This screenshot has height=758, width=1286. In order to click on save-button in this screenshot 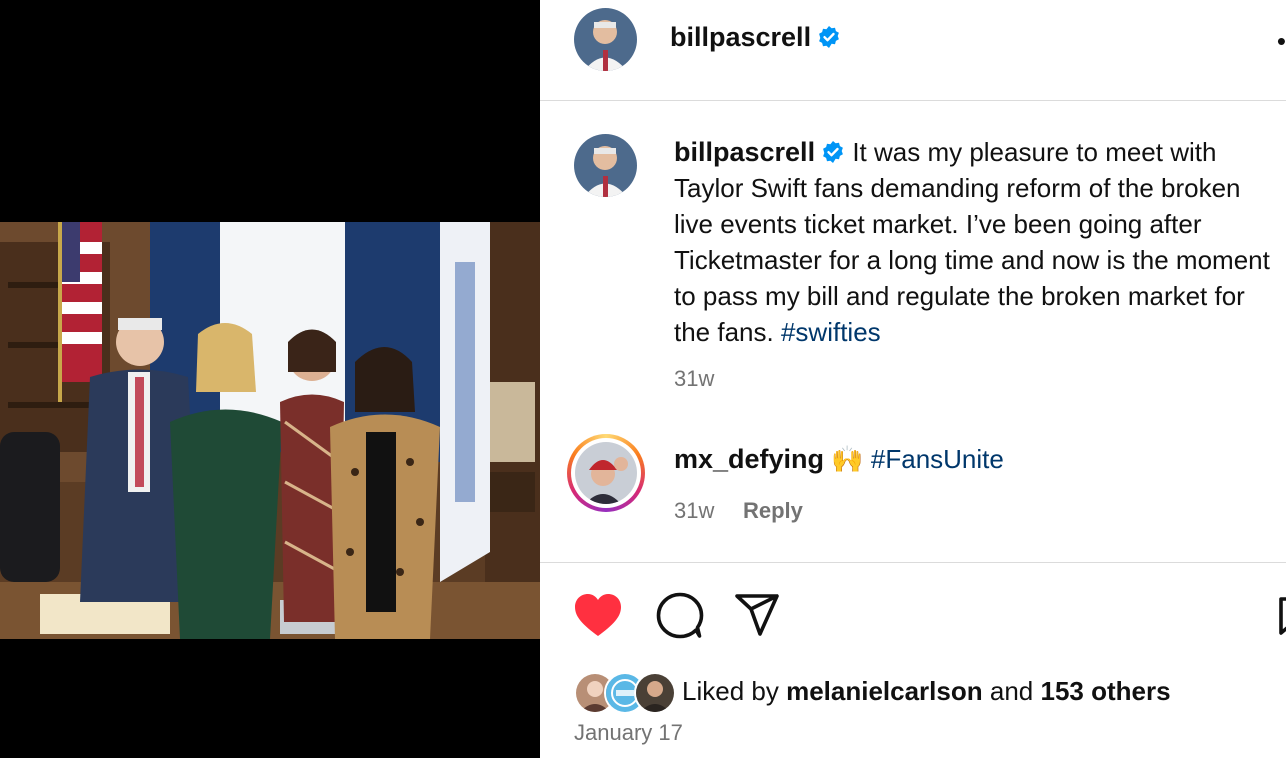, I will do `click(1282, 616)`.